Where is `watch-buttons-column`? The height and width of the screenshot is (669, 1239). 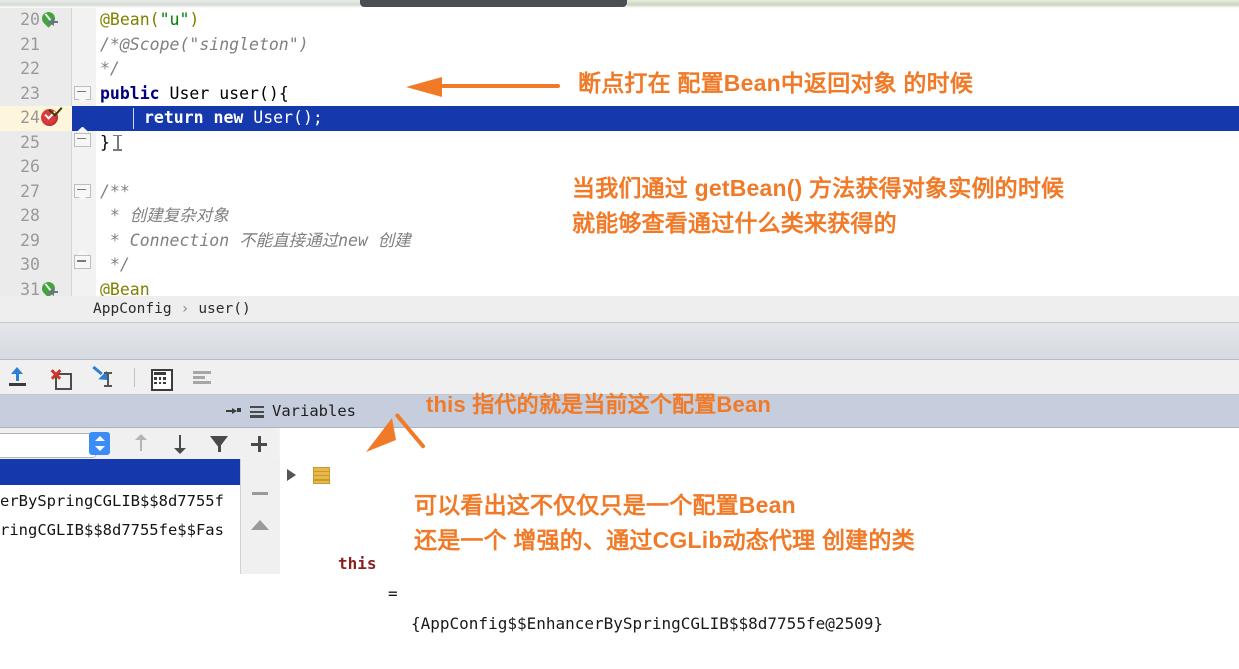 watch-buttons-column is located at coordinates (260, 516).